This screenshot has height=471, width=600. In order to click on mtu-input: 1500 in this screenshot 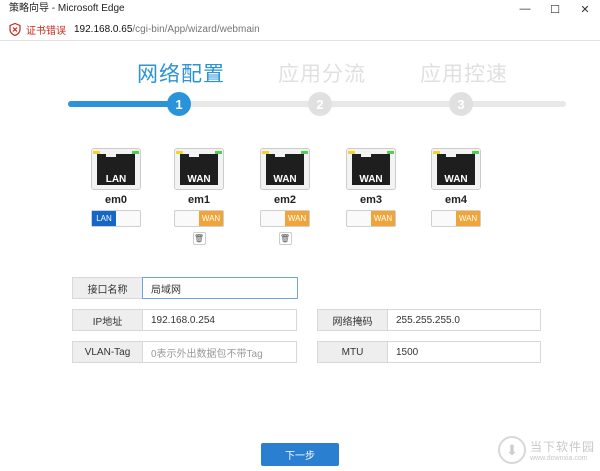, I will do `click(464, 352)`.